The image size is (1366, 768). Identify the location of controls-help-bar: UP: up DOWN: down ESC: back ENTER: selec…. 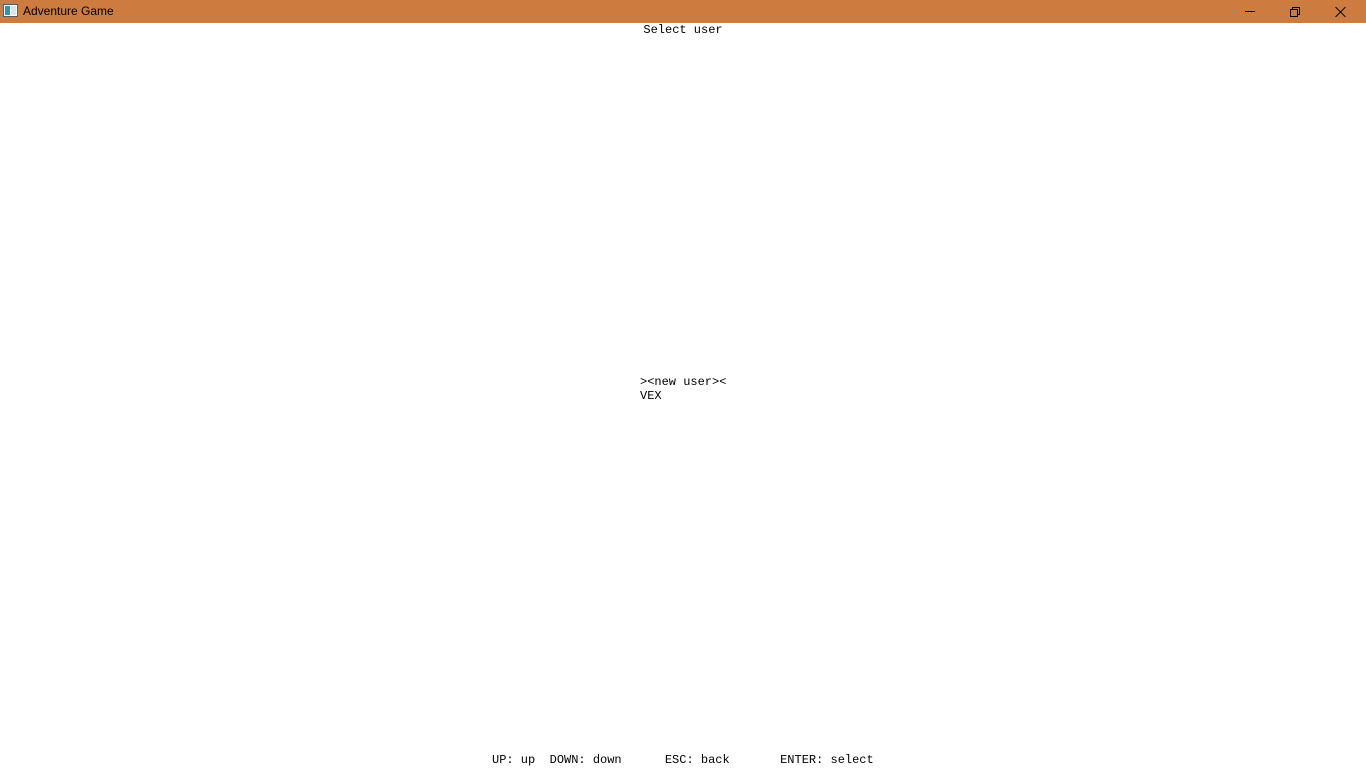
(683, 760).